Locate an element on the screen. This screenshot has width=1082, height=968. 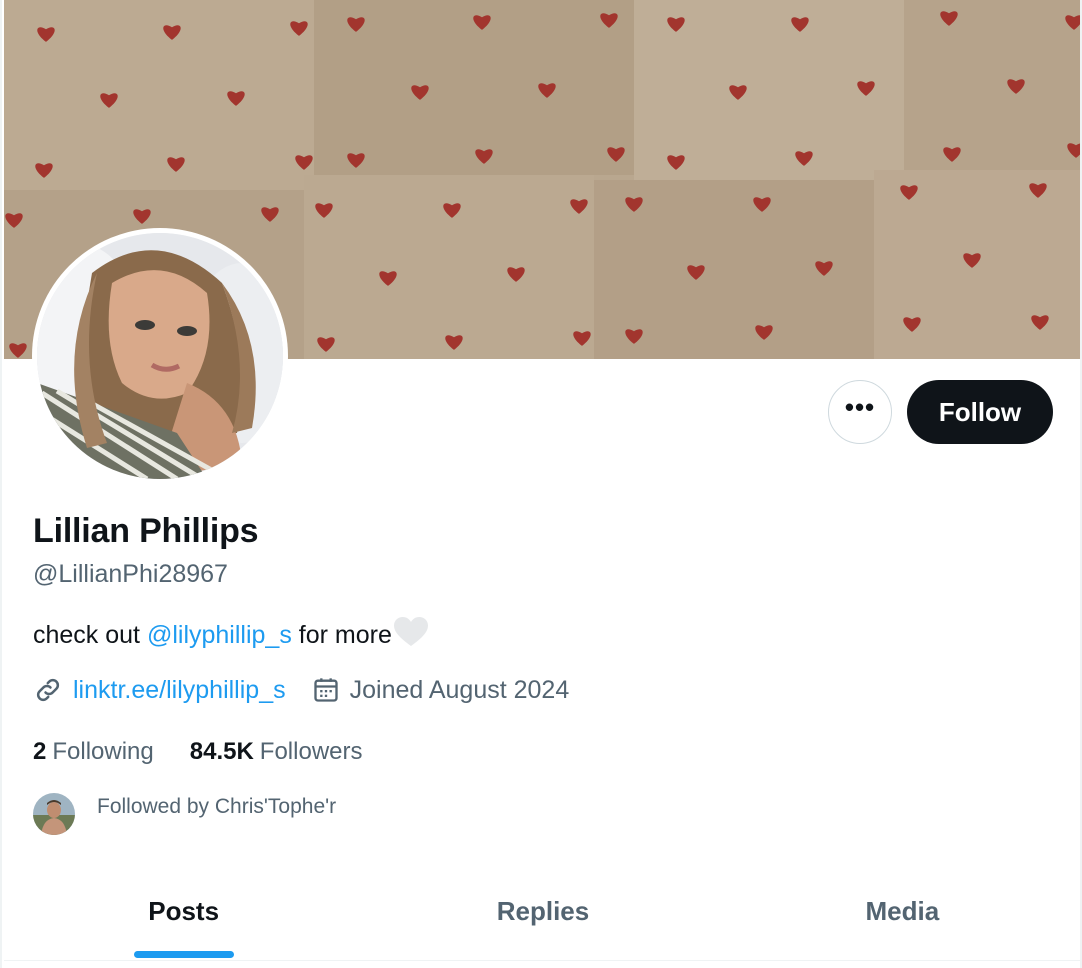
followed-by: Followed by Chris'Tophe'r is located at coordinates (184, 814).